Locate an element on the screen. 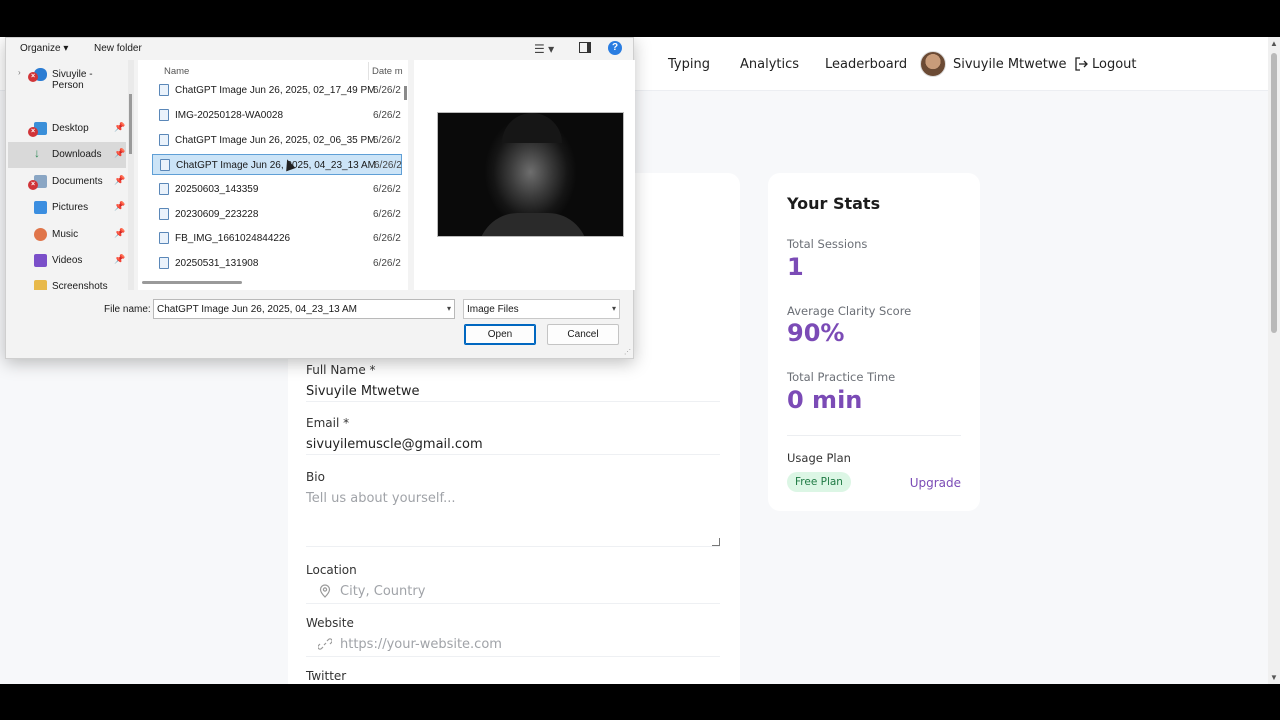  file-name: FB_IMG_1661024844226 is located at coordinates (233, 238).